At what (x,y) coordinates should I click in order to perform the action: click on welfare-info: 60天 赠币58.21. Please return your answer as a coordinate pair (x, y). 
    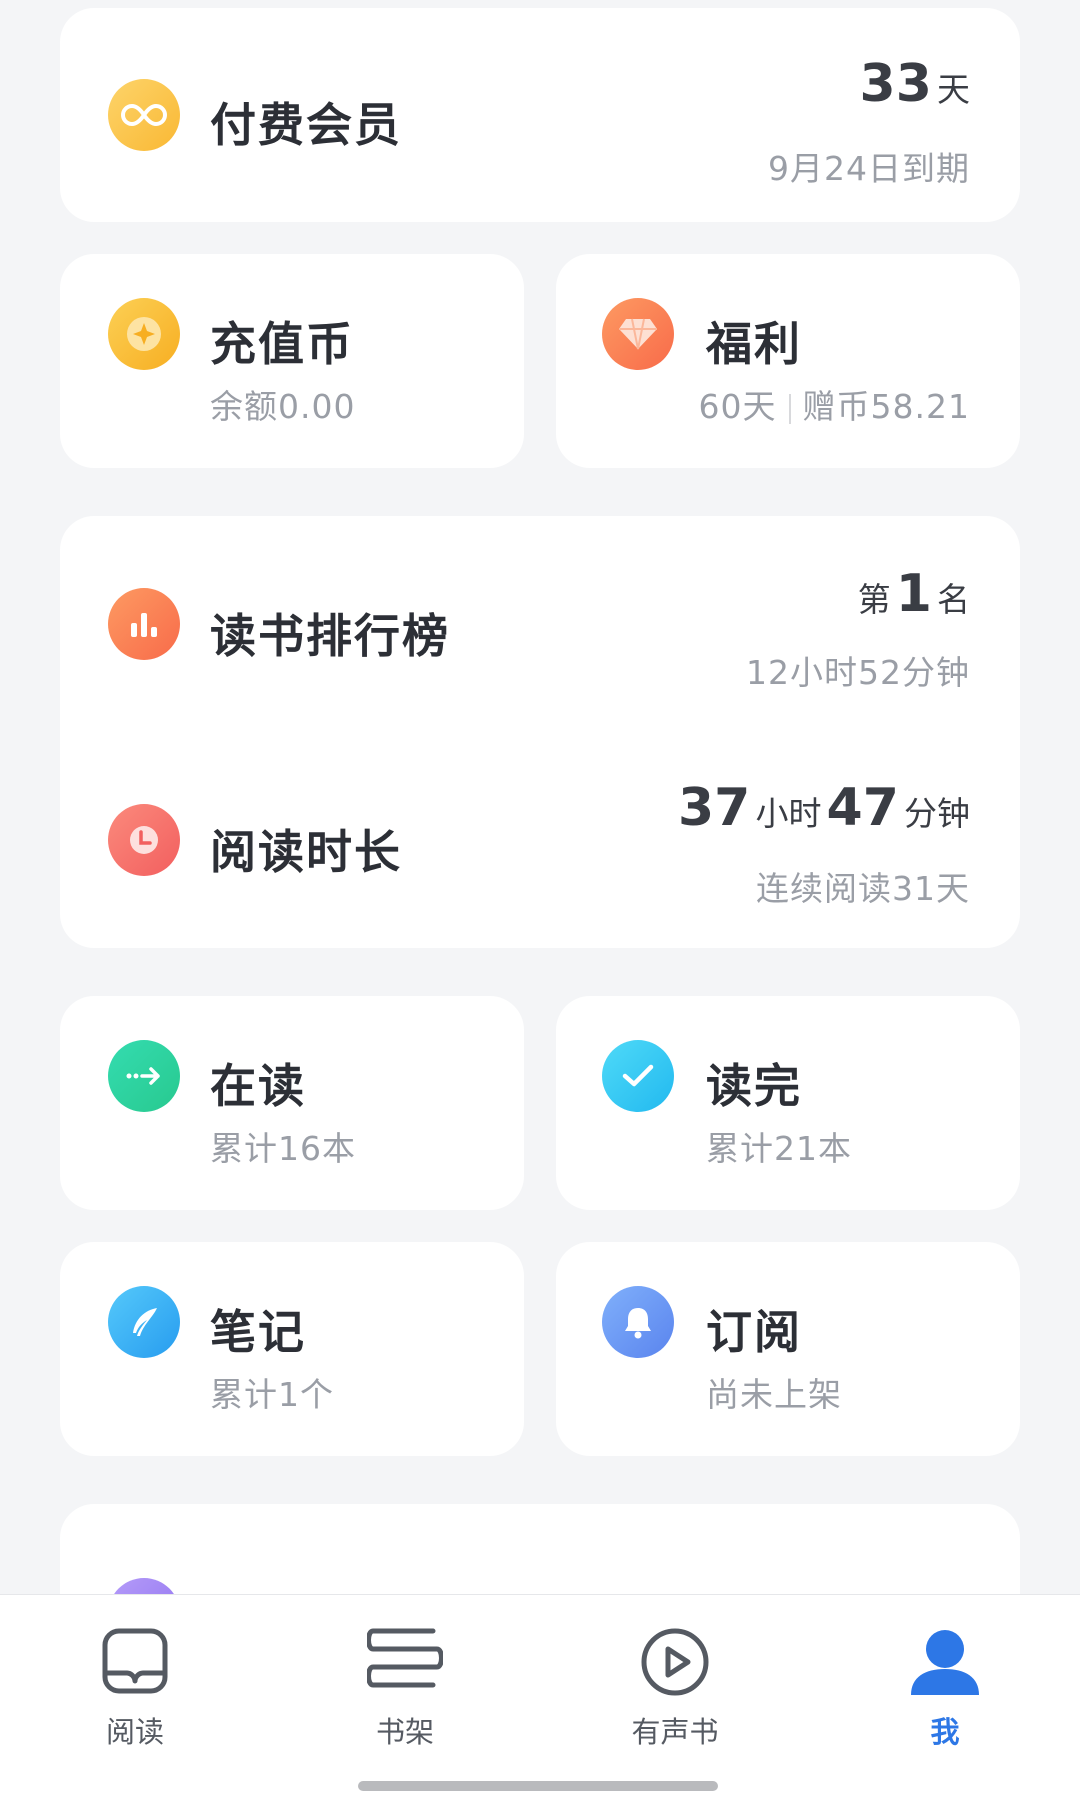
    Looking at the image, I should click on (834, 404).